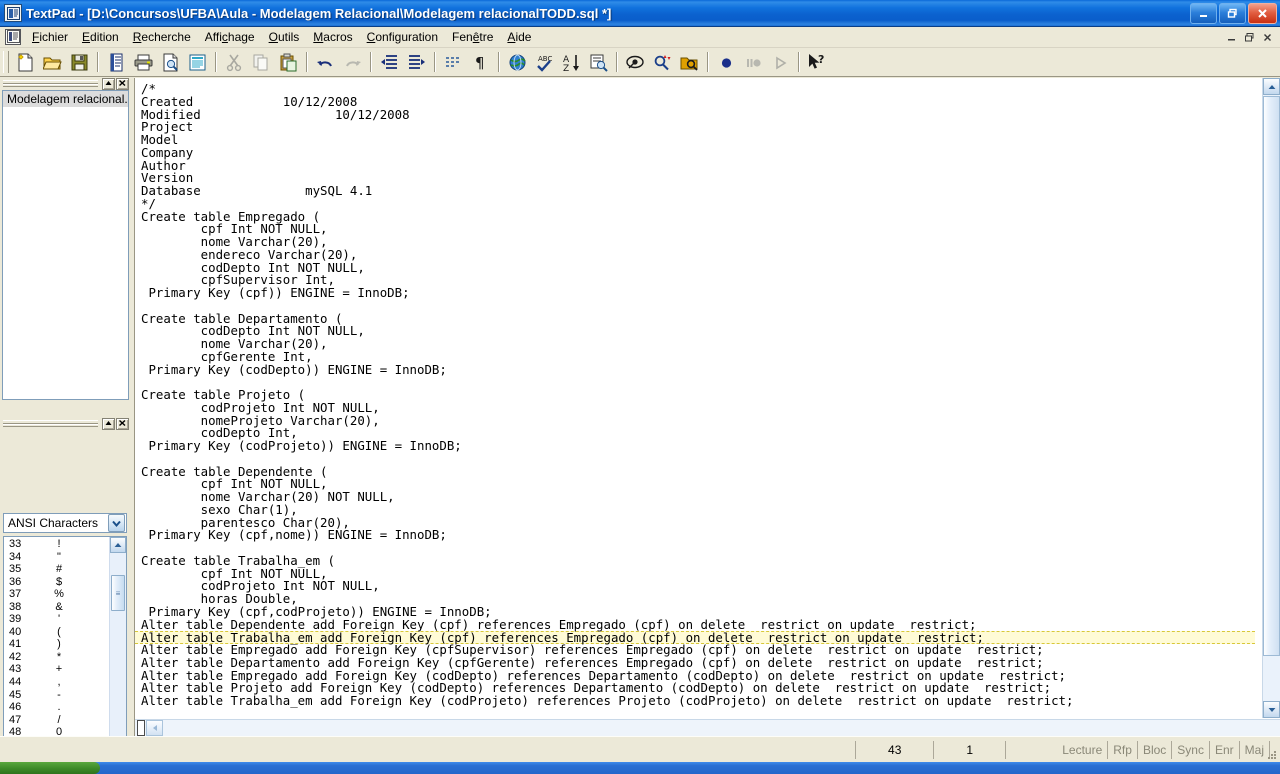 This screenshot has width=1280, height=774. Describe the element at coordinates (122, 83) in the screenshot. I see `document-selector-close-button` at that location.